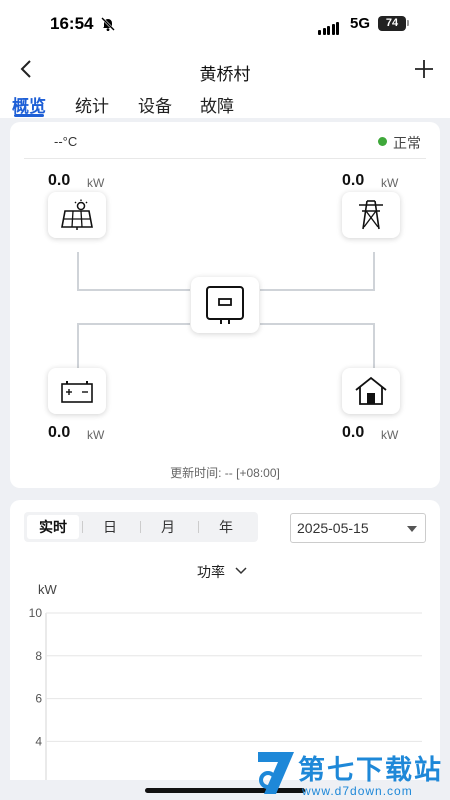 This screenshot has width=450, height=800. I want to click on tab-statistics: 统计, so click(92, 104).